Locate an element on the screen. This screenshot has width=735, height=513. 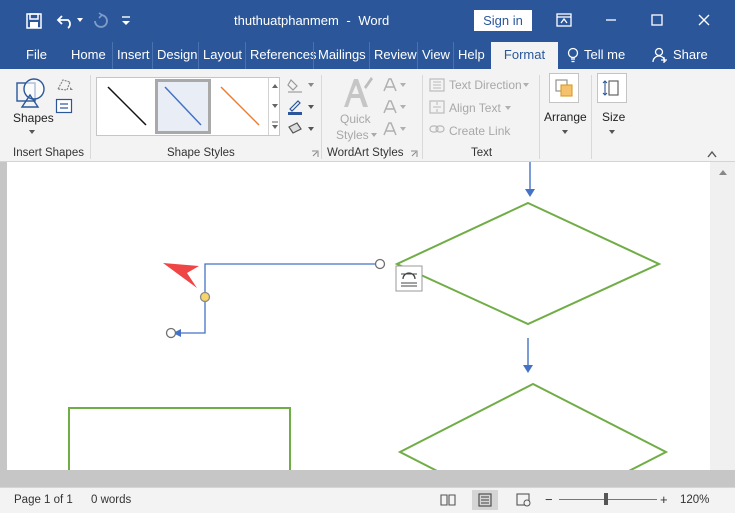
shape-style-orange-line is located at coordinates (239, 106).